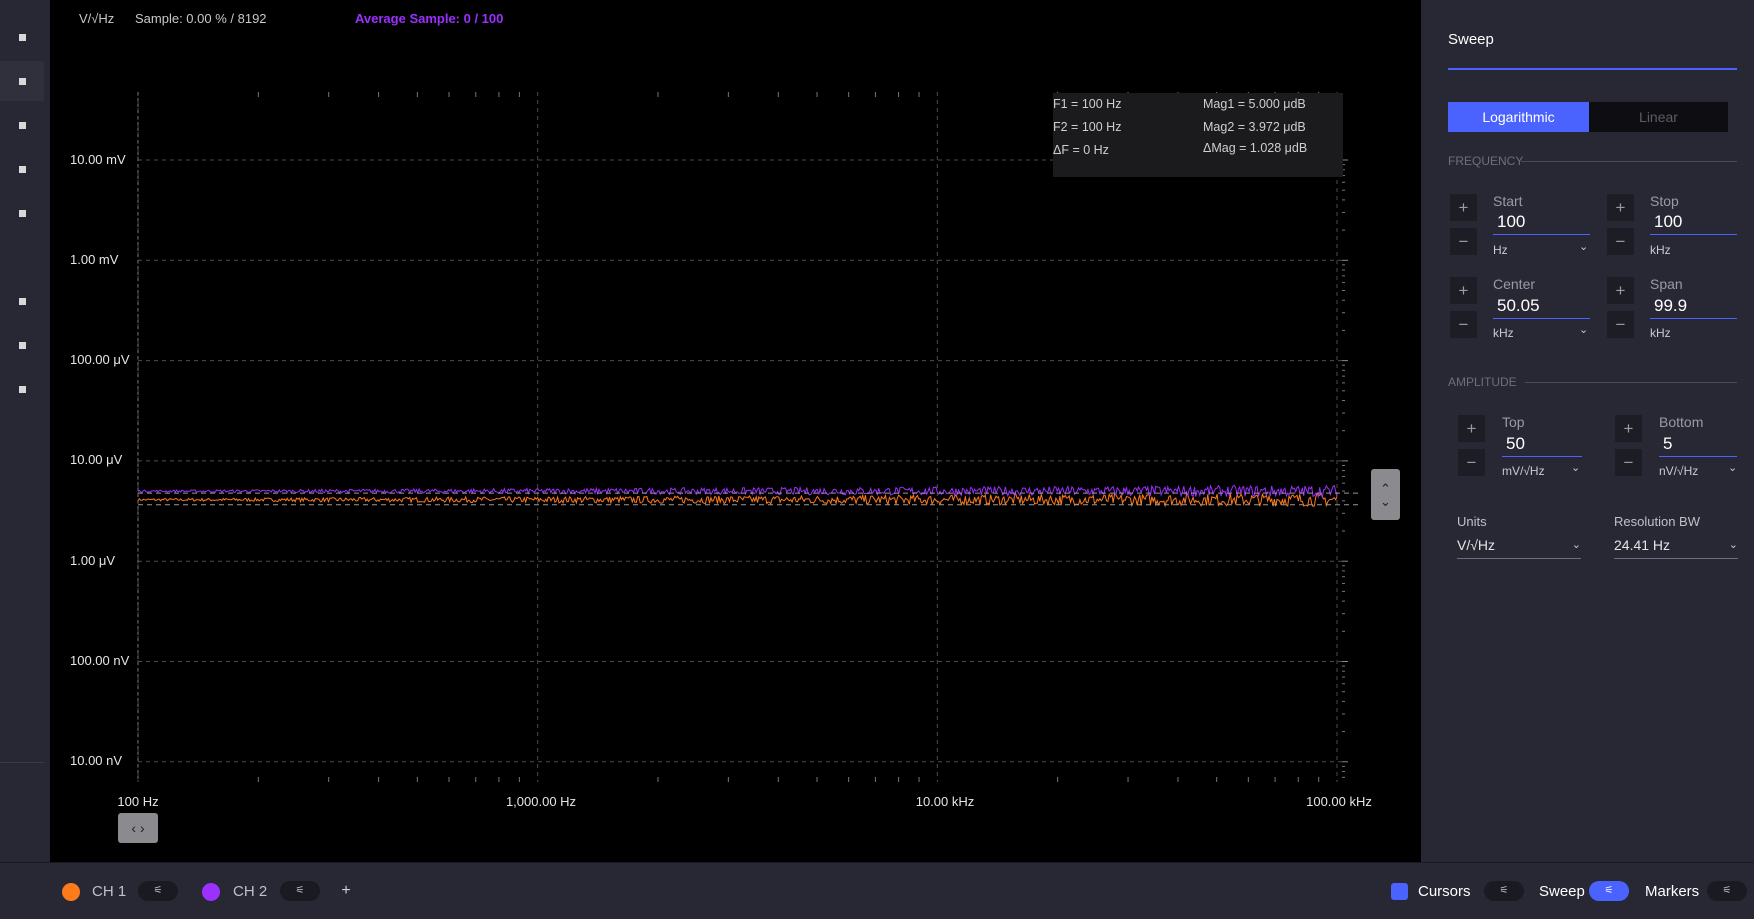 The width and height of the screenshot is (1754, 919). What do you see at coordinates (945, 801) in the screenshot?
I see `x-tick-label: 10.00 kHz` at bounding box center [945, 801].